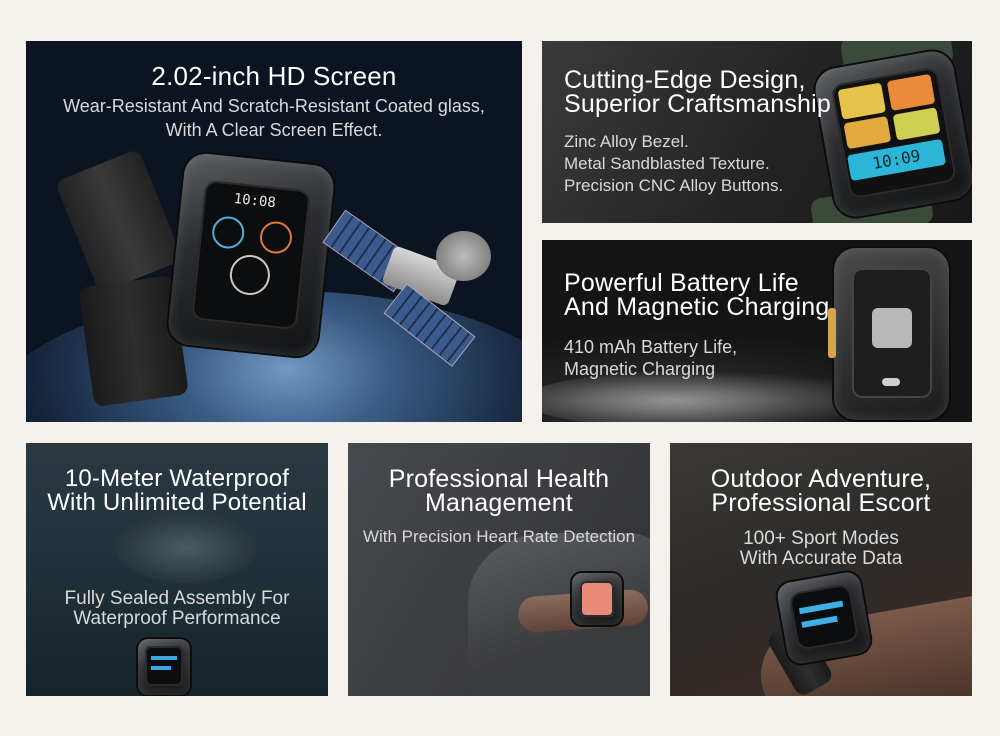 This screenshot has width=1000, height=736. What do you see at coordinates (821, 538) in the screenshot?
I see `panel-subtitle-line: 100+ Sport Modes` at bounding box center [821, 538].